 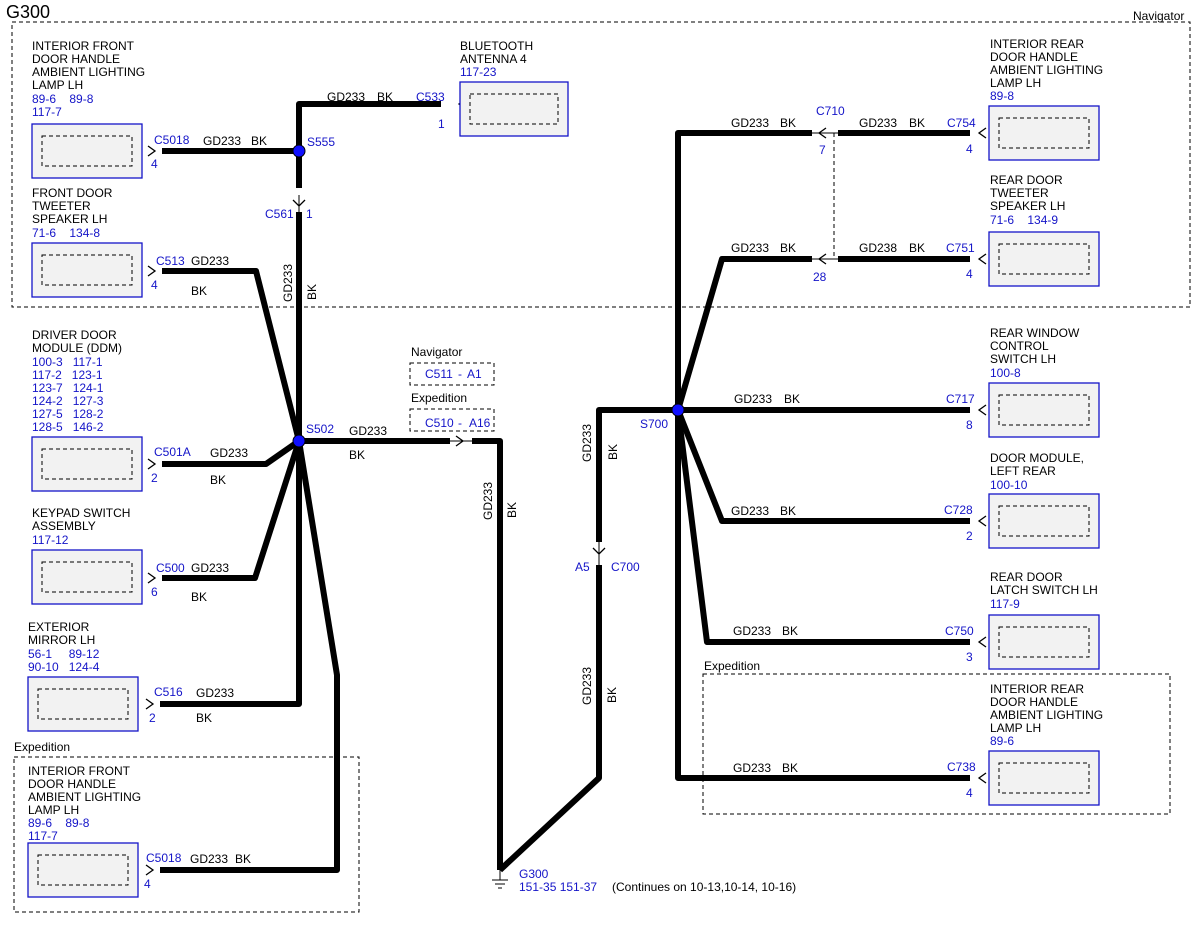 I want to click on c710-pin2: 28, so click(x=820, y=277).